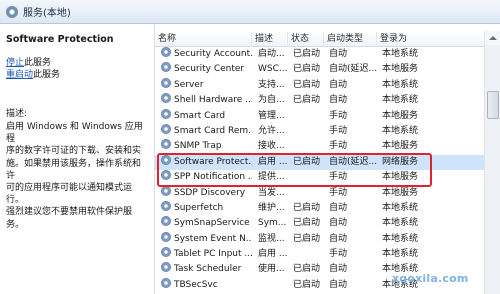 The width and height of the screenshot is (500, 294). What do you see at coordinates (15, 63) in the screenshot?
I see `stop-service-link: 停止` at bounding box center [15, 63].